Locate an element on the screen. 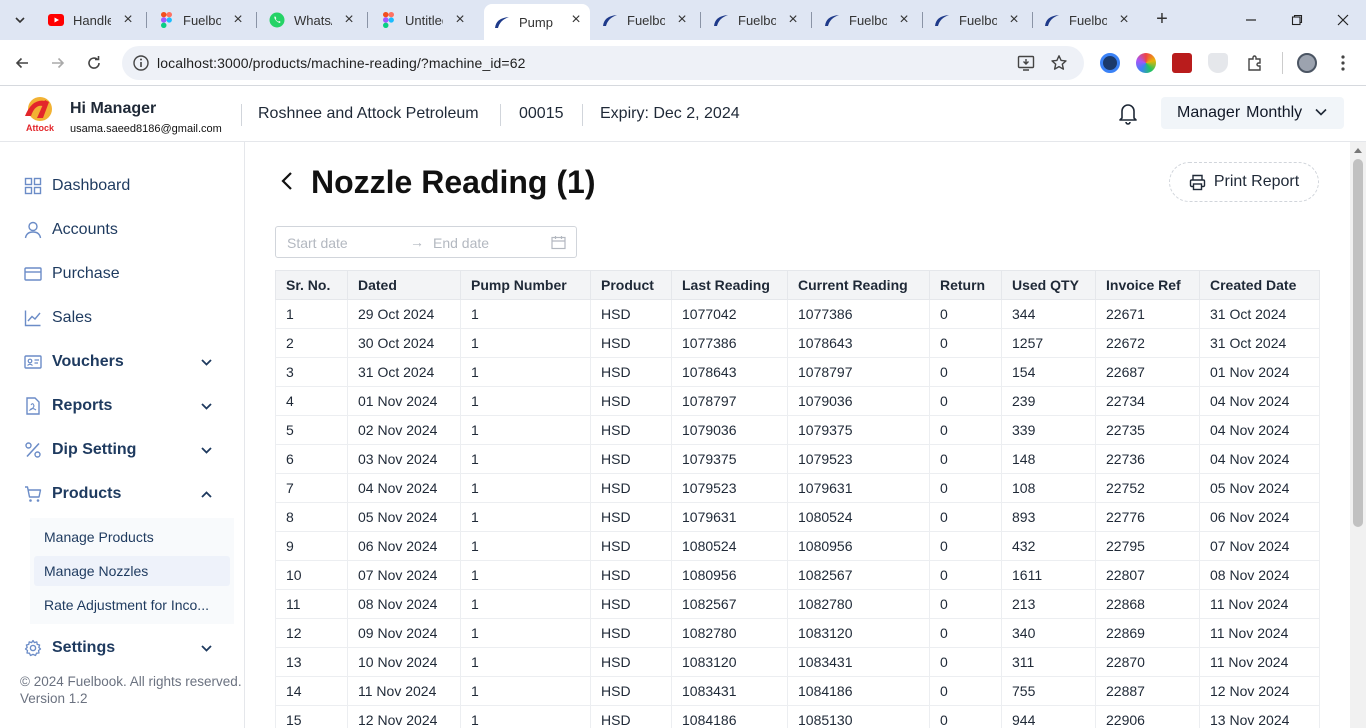  column-header: Used QTY is located at coordinates (1048, 285).